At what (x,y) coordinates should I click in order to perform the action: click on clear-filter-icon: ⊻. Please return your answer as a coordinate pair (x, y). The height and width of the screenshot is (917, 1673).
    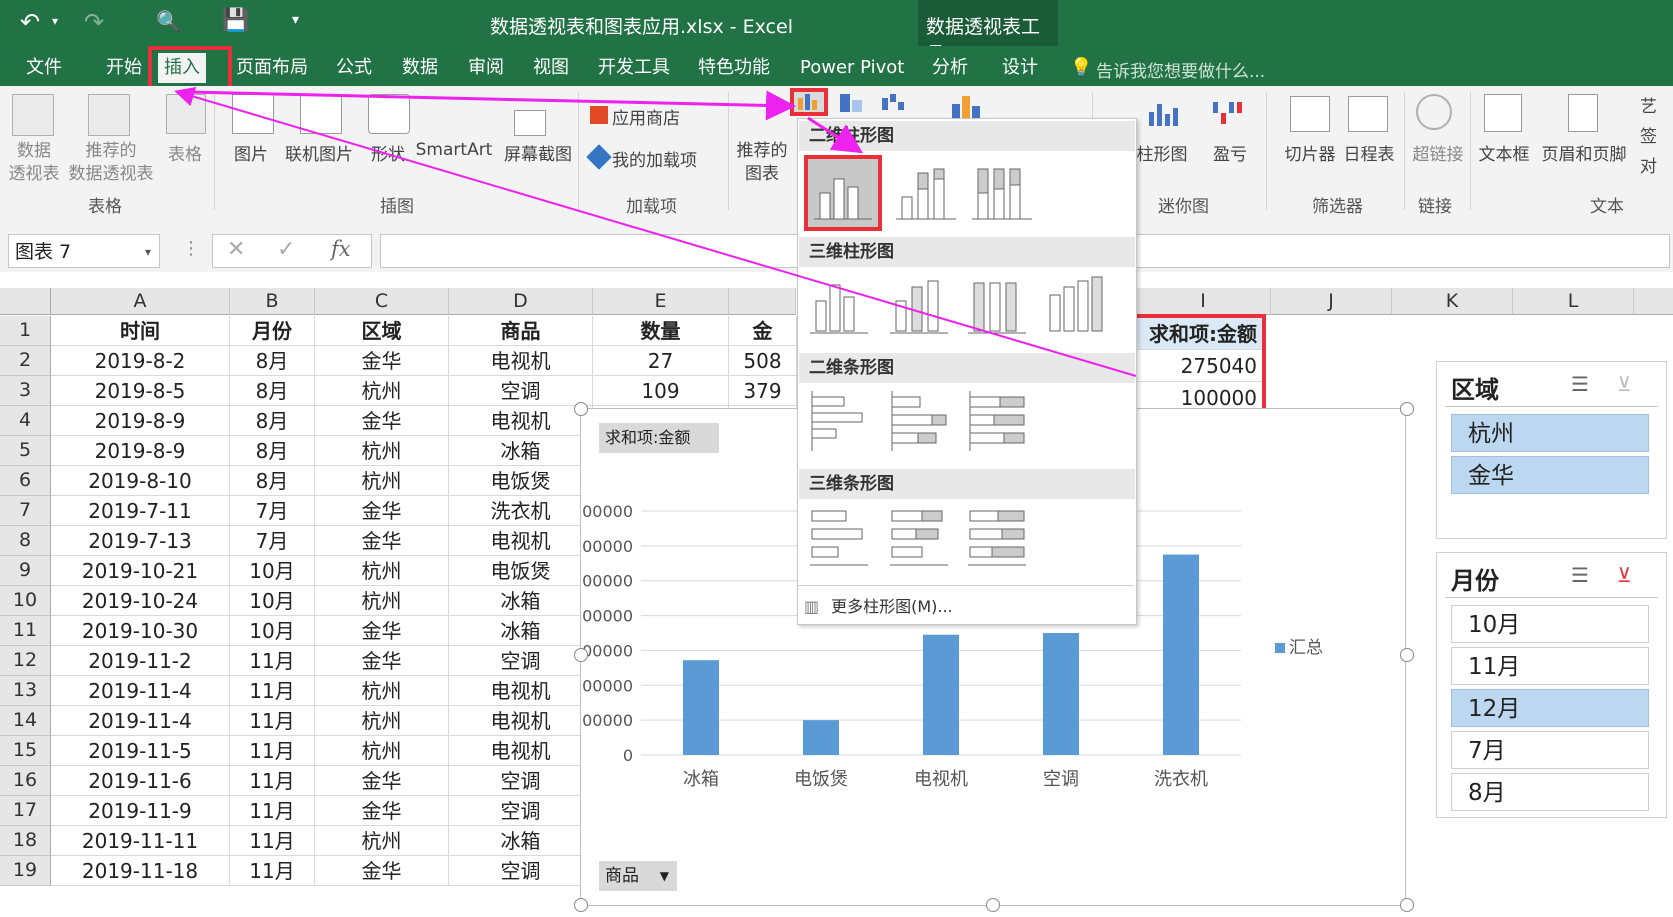
    Looking at the image, I should click on (1624, 575).